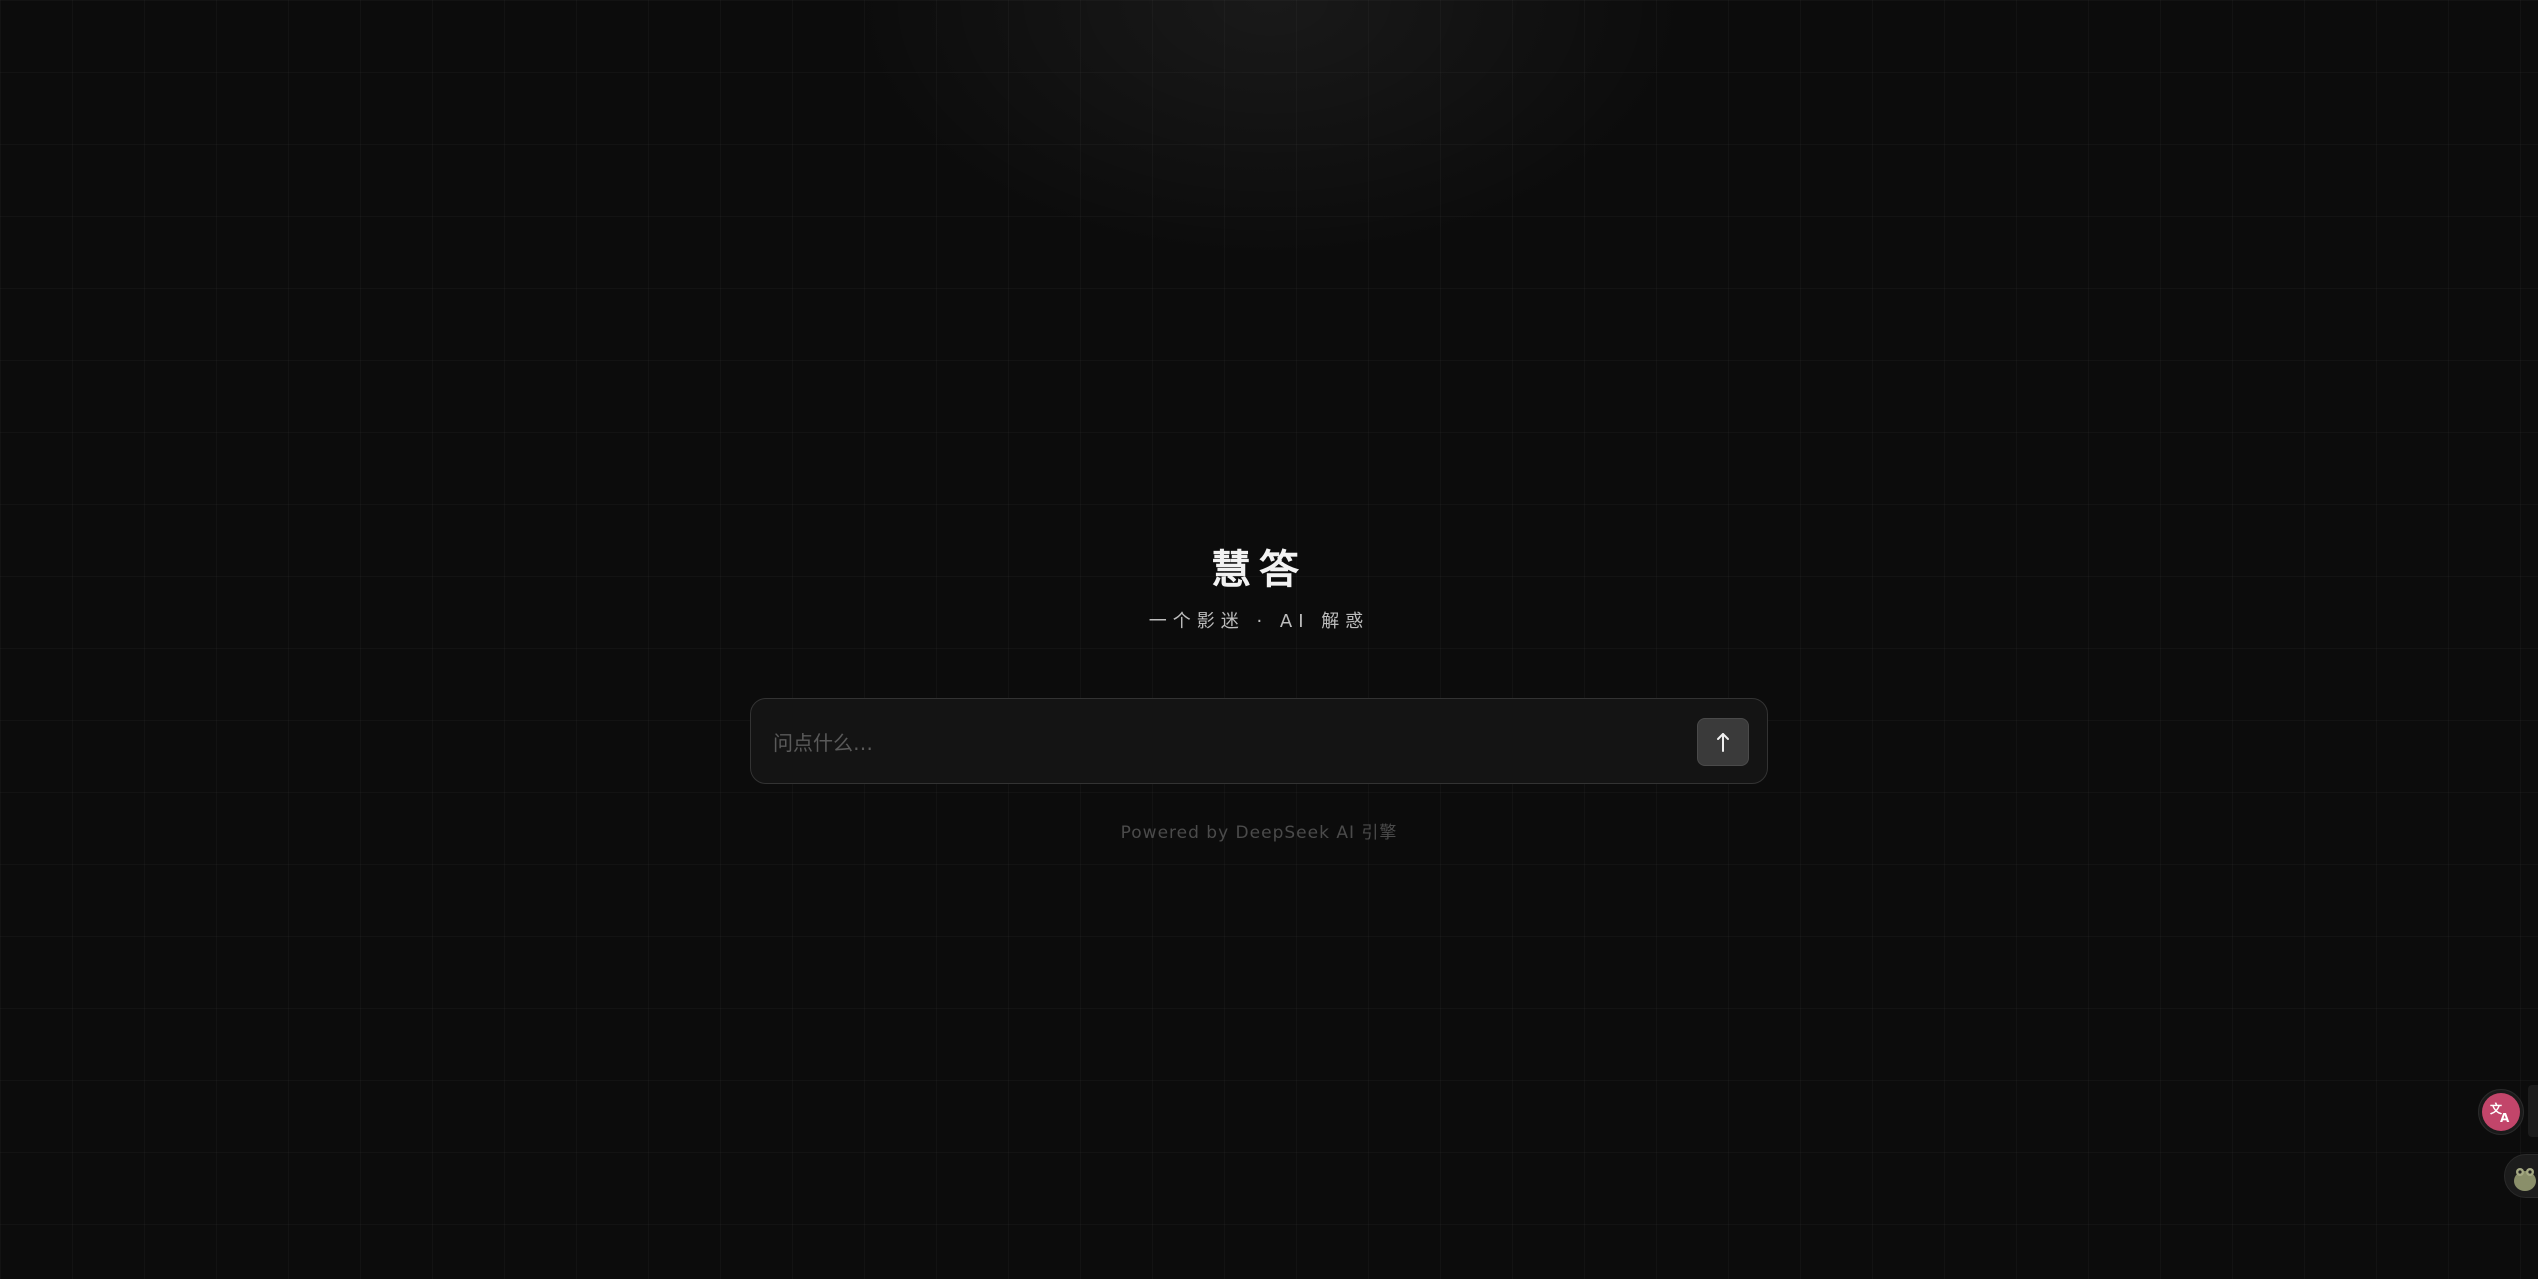  Describe the element at coordinates (2525, 1179) in the screenshot. I see `frog-mascot-icon` at that location.